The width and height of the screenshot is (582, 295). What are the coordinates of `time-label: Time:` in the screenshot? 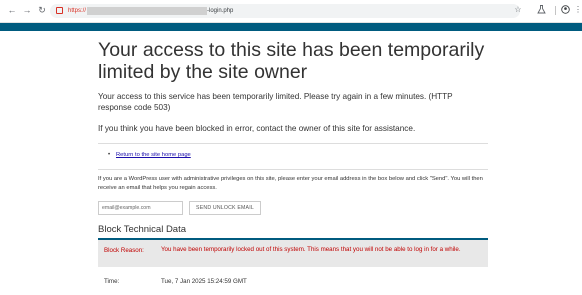 It's located at (112, 281).